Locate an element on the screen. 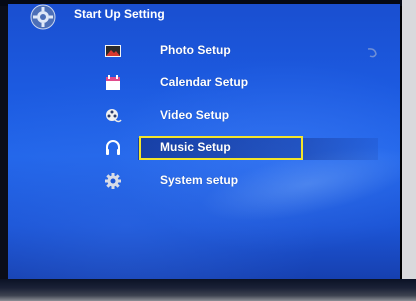 Image resolution: width=416 pixels, height=301 pixels. gear-icon is located at coordinates (113, 181).